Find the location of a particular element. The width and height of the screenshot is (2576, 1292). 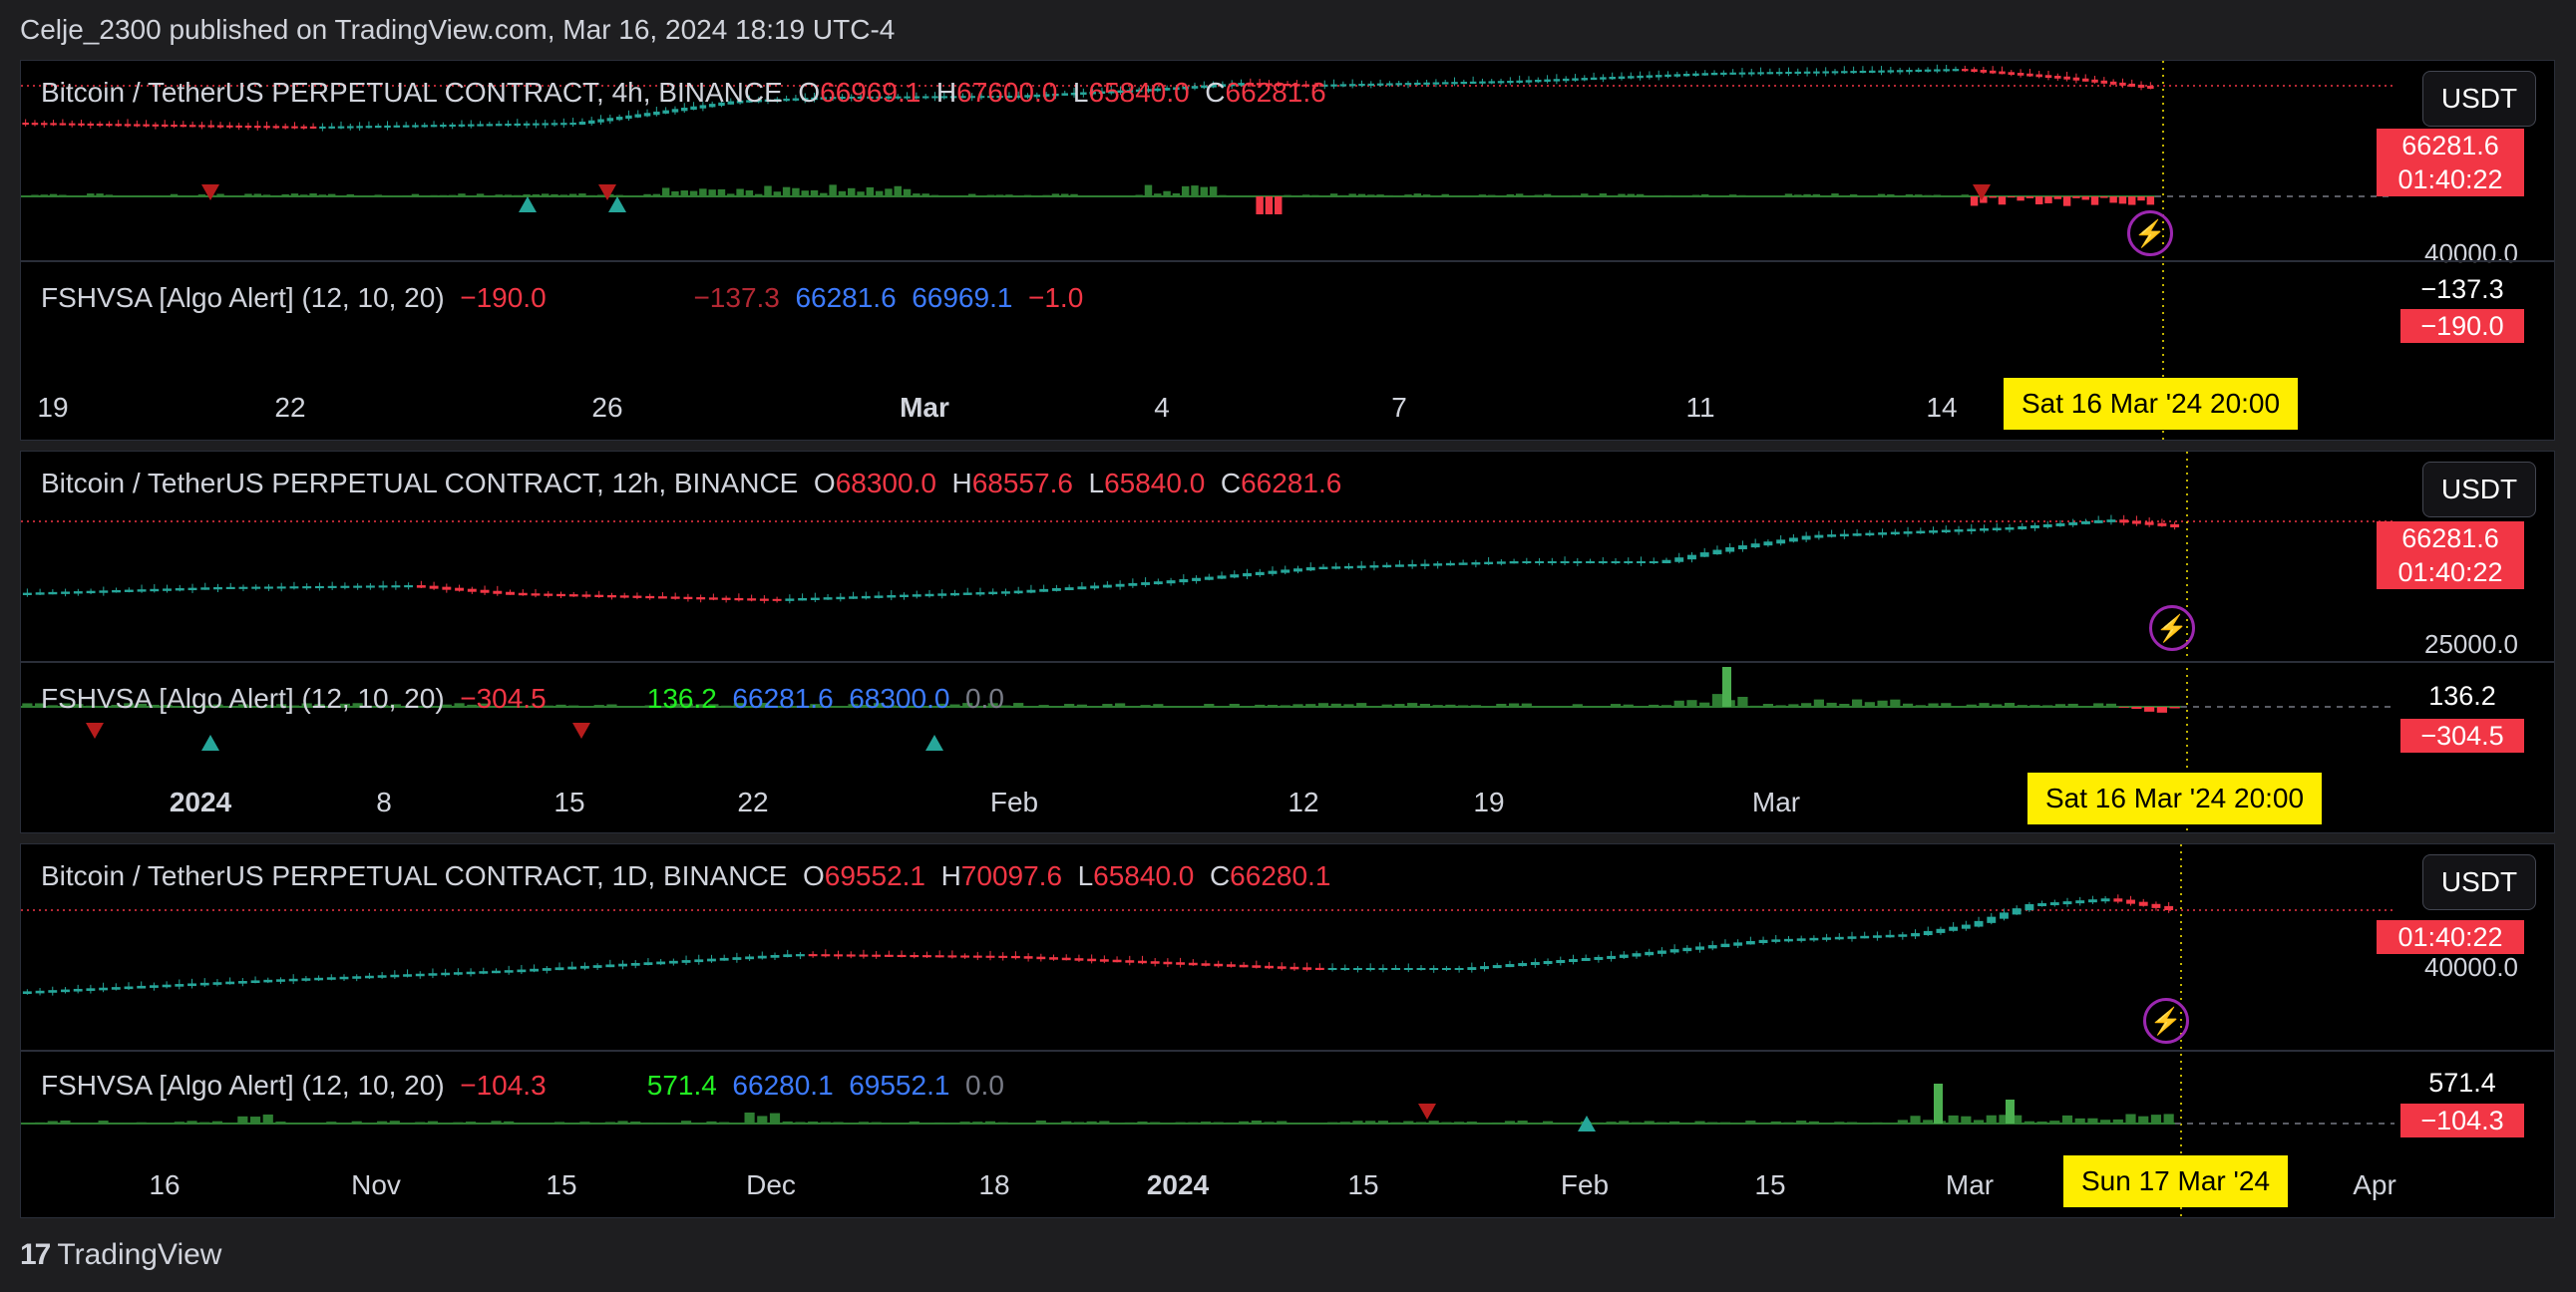

low-value: 65840.0 is located at coordinates (1155, 483).